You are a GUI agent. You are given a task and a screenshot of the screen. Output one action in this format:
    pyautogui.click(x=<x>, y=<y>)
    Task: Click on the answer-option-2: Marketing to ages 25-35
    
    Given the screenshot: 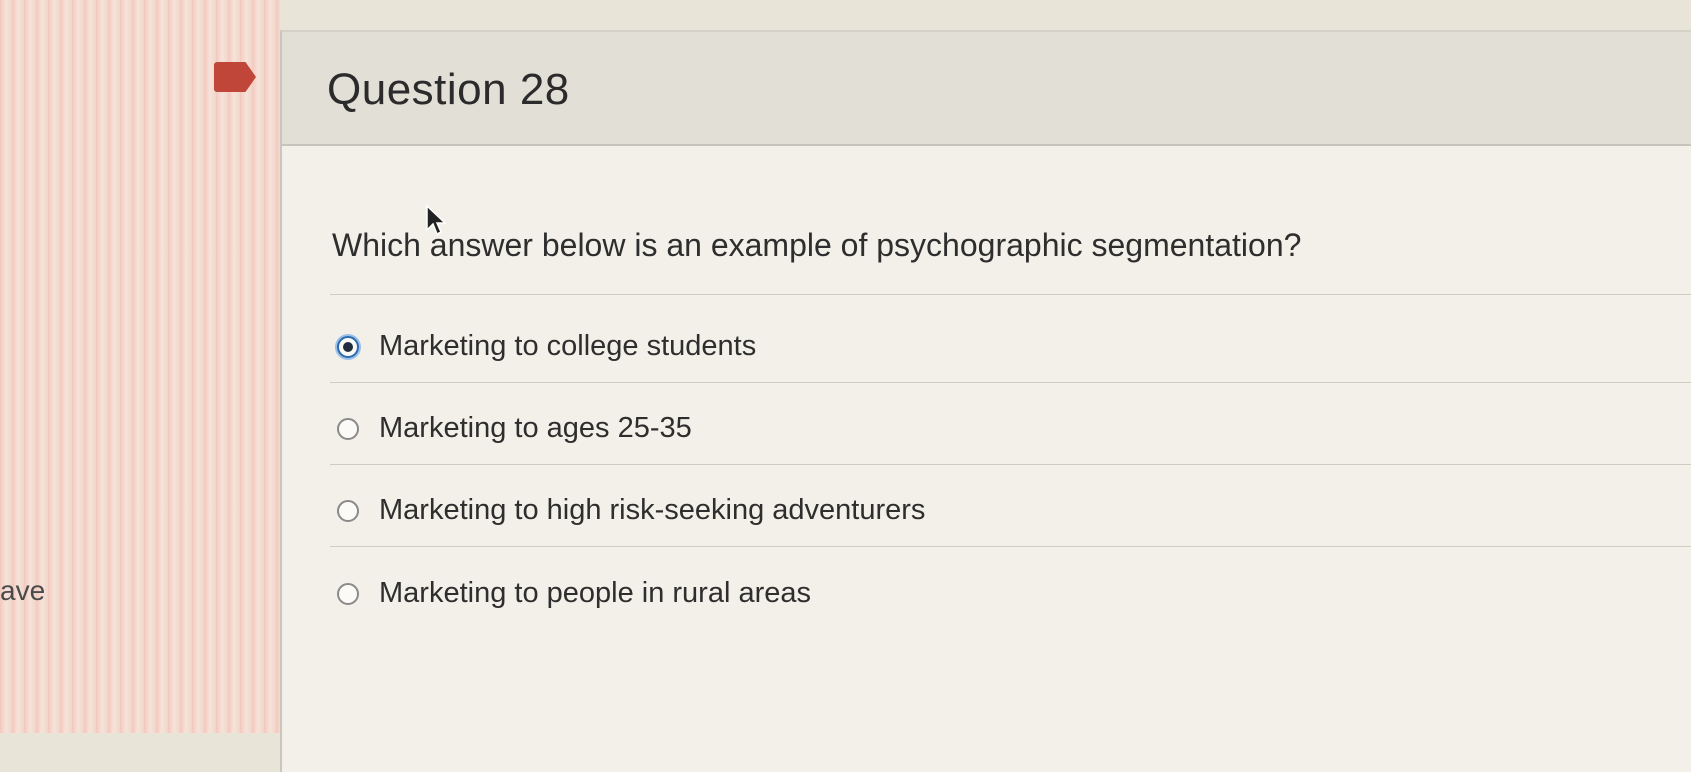 What is the action you would take?
    pyautogui.click(x=514, y=428)
    